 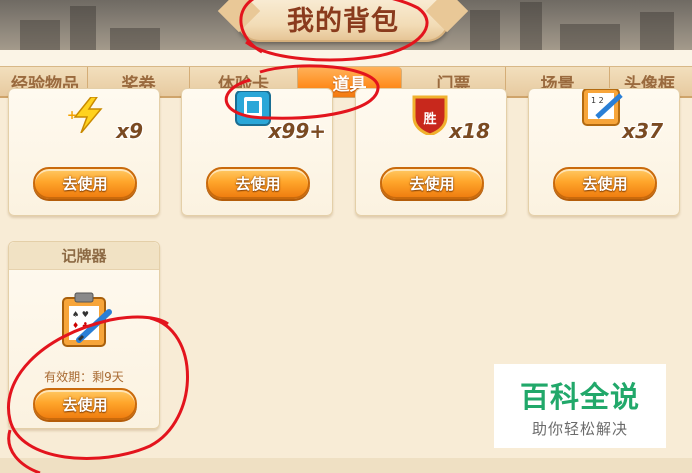 I want to click on card-recorder-icon: ♠ ♥ ♦ ♣, so click(x=87, y=319).